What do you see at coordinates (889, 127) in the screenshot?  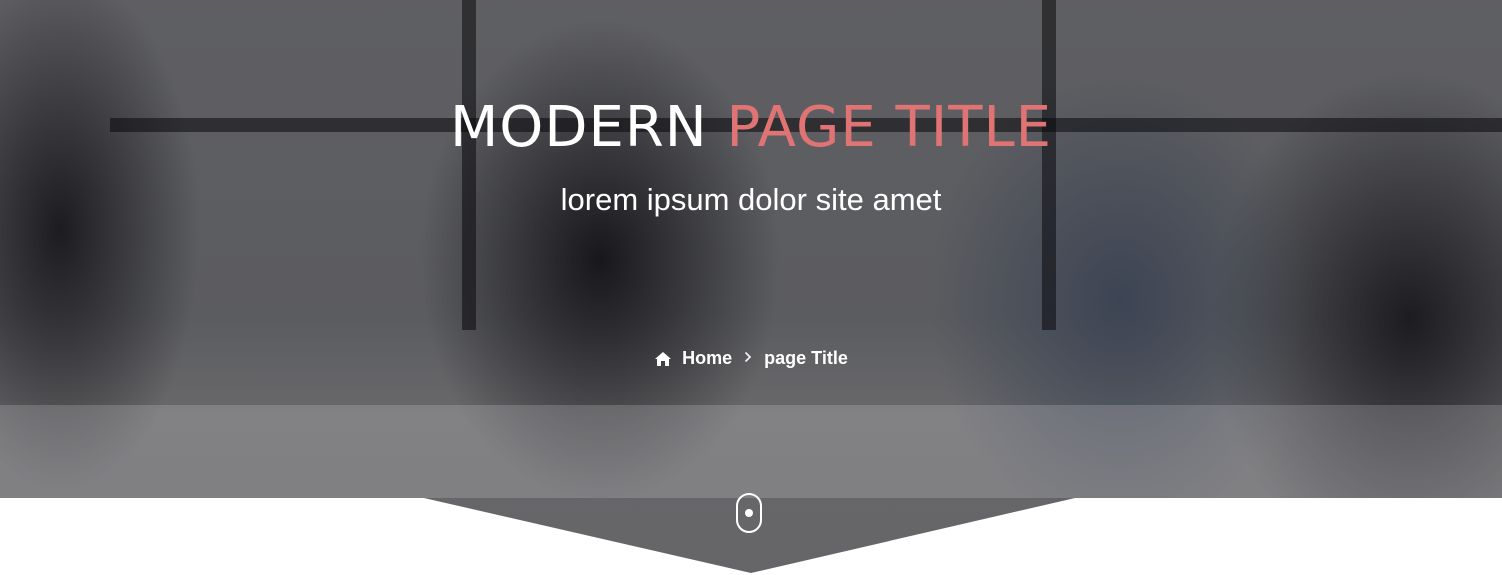 I see `page-title-accent: PAGE TITLE` at bounding box center [889, 127].